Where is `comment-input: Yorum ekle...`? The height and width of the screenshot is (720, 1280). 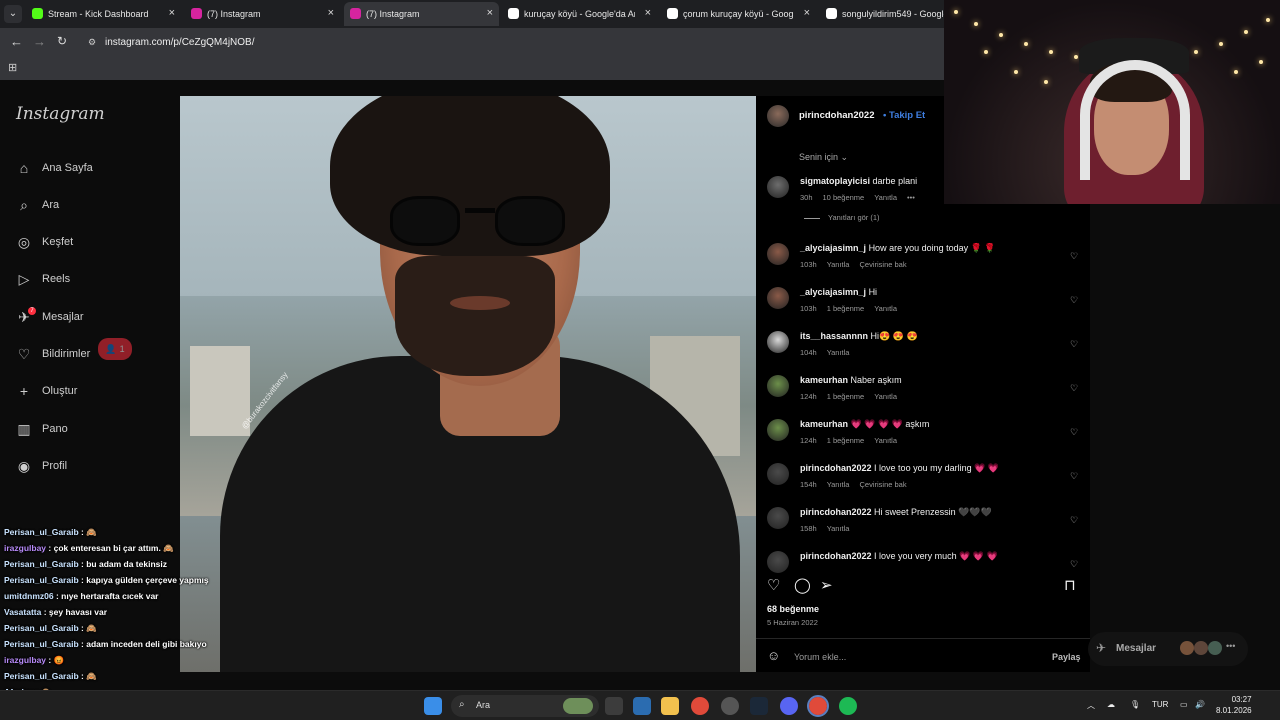
comment-input: Yorum ekle... is located at coordinates (820, 657).